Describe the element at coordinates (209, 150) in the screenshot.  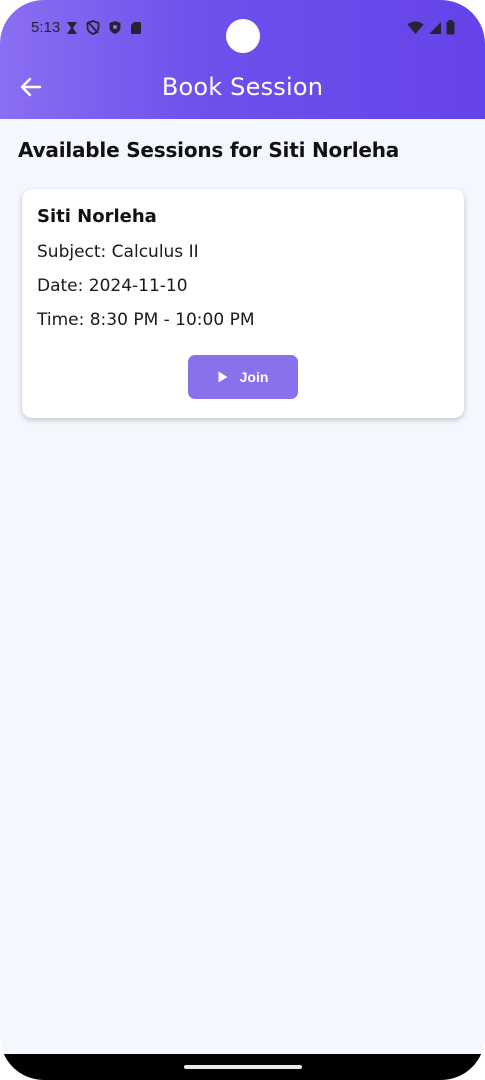
I see `page-heading: Available Sessions for Siti Norleha` at that location.